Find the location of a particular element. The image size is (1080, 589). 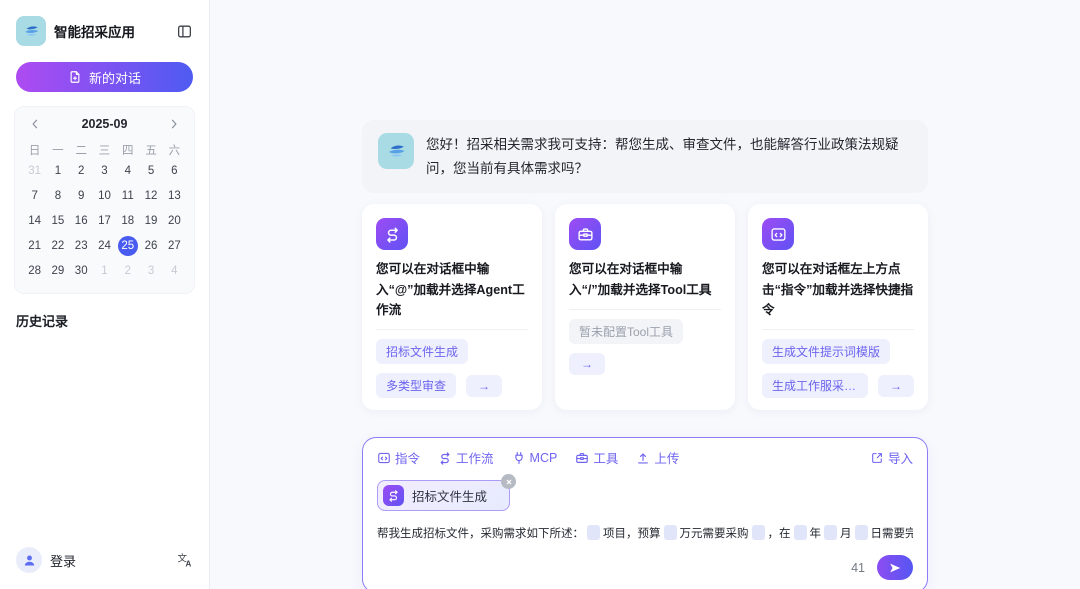

toolbar-items: 指令 工作流 MCP 工具 上传 is located at coordinates (528, 457).